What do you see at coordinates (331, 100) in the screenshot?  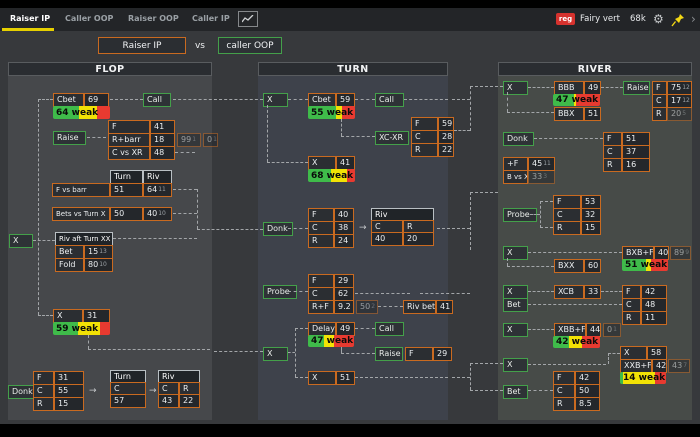 I see `turn-cbet-node: Cbet 59` at bounding box center [331, 100].